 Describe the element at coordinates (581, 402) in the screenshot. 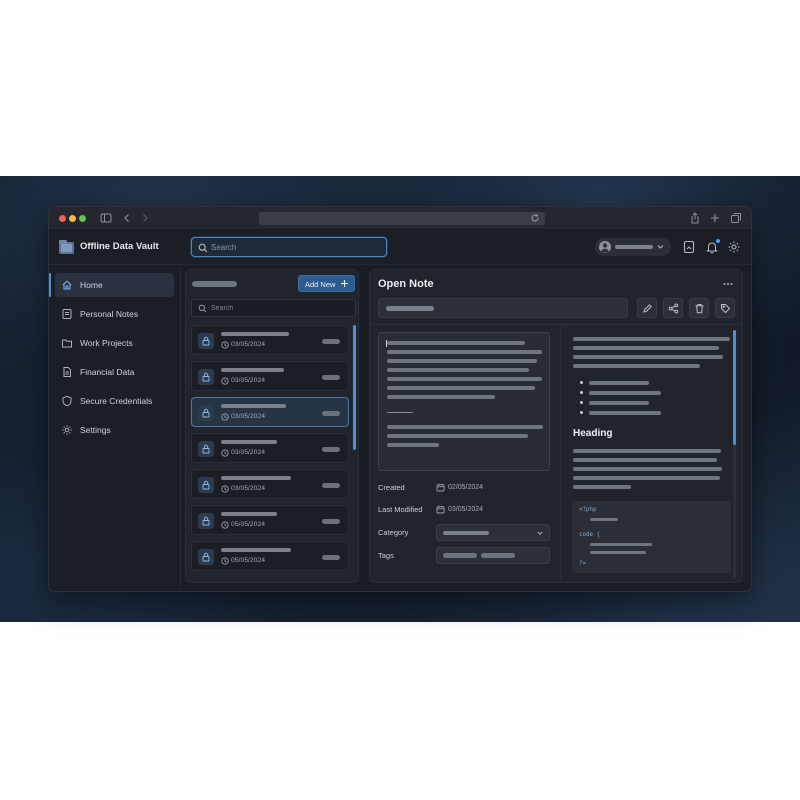

I see `bullet-point` at that location.